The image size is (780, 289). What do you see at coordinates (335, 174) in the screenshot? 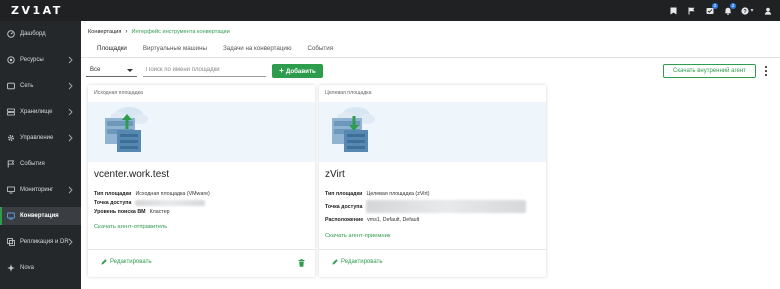
I see `site-title: zVirt` at bounding box center [335, 174].